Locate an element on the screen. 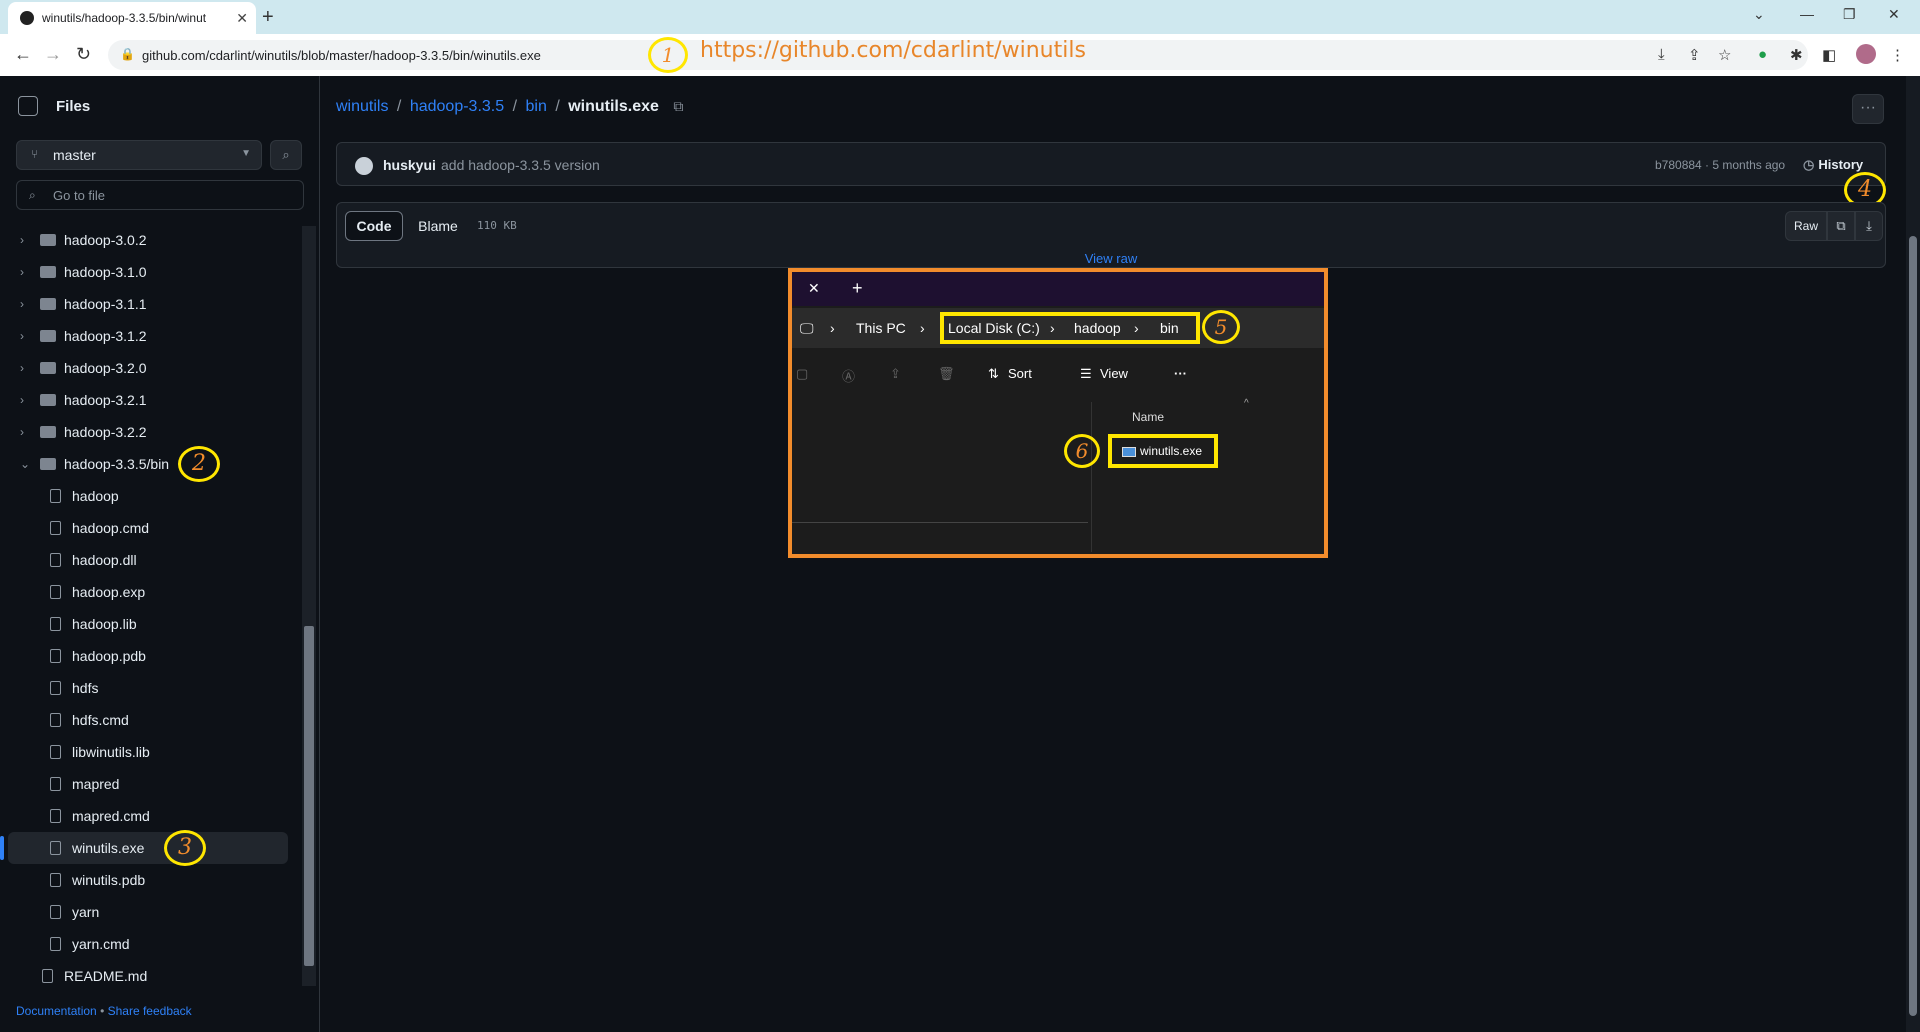  site-info-icon: 🔒 is located at coordinates (127, 54).